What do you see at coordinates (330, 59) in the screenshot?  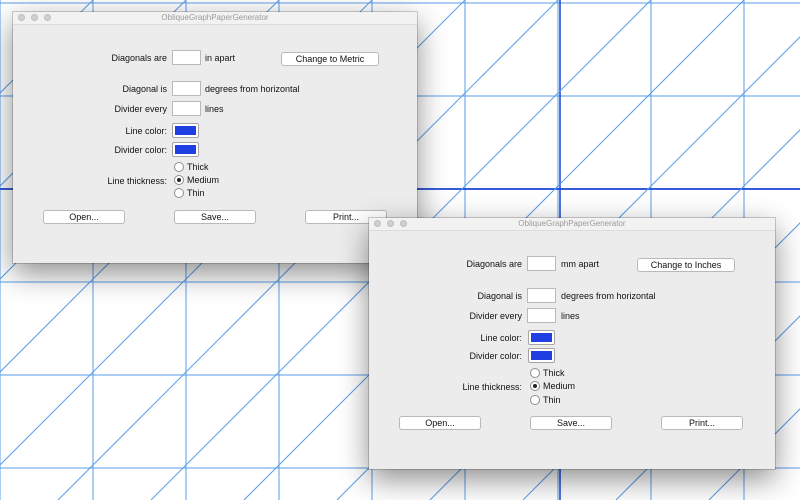 I see `change-units-button: Change to Metric` at bounding box center [330, 59].